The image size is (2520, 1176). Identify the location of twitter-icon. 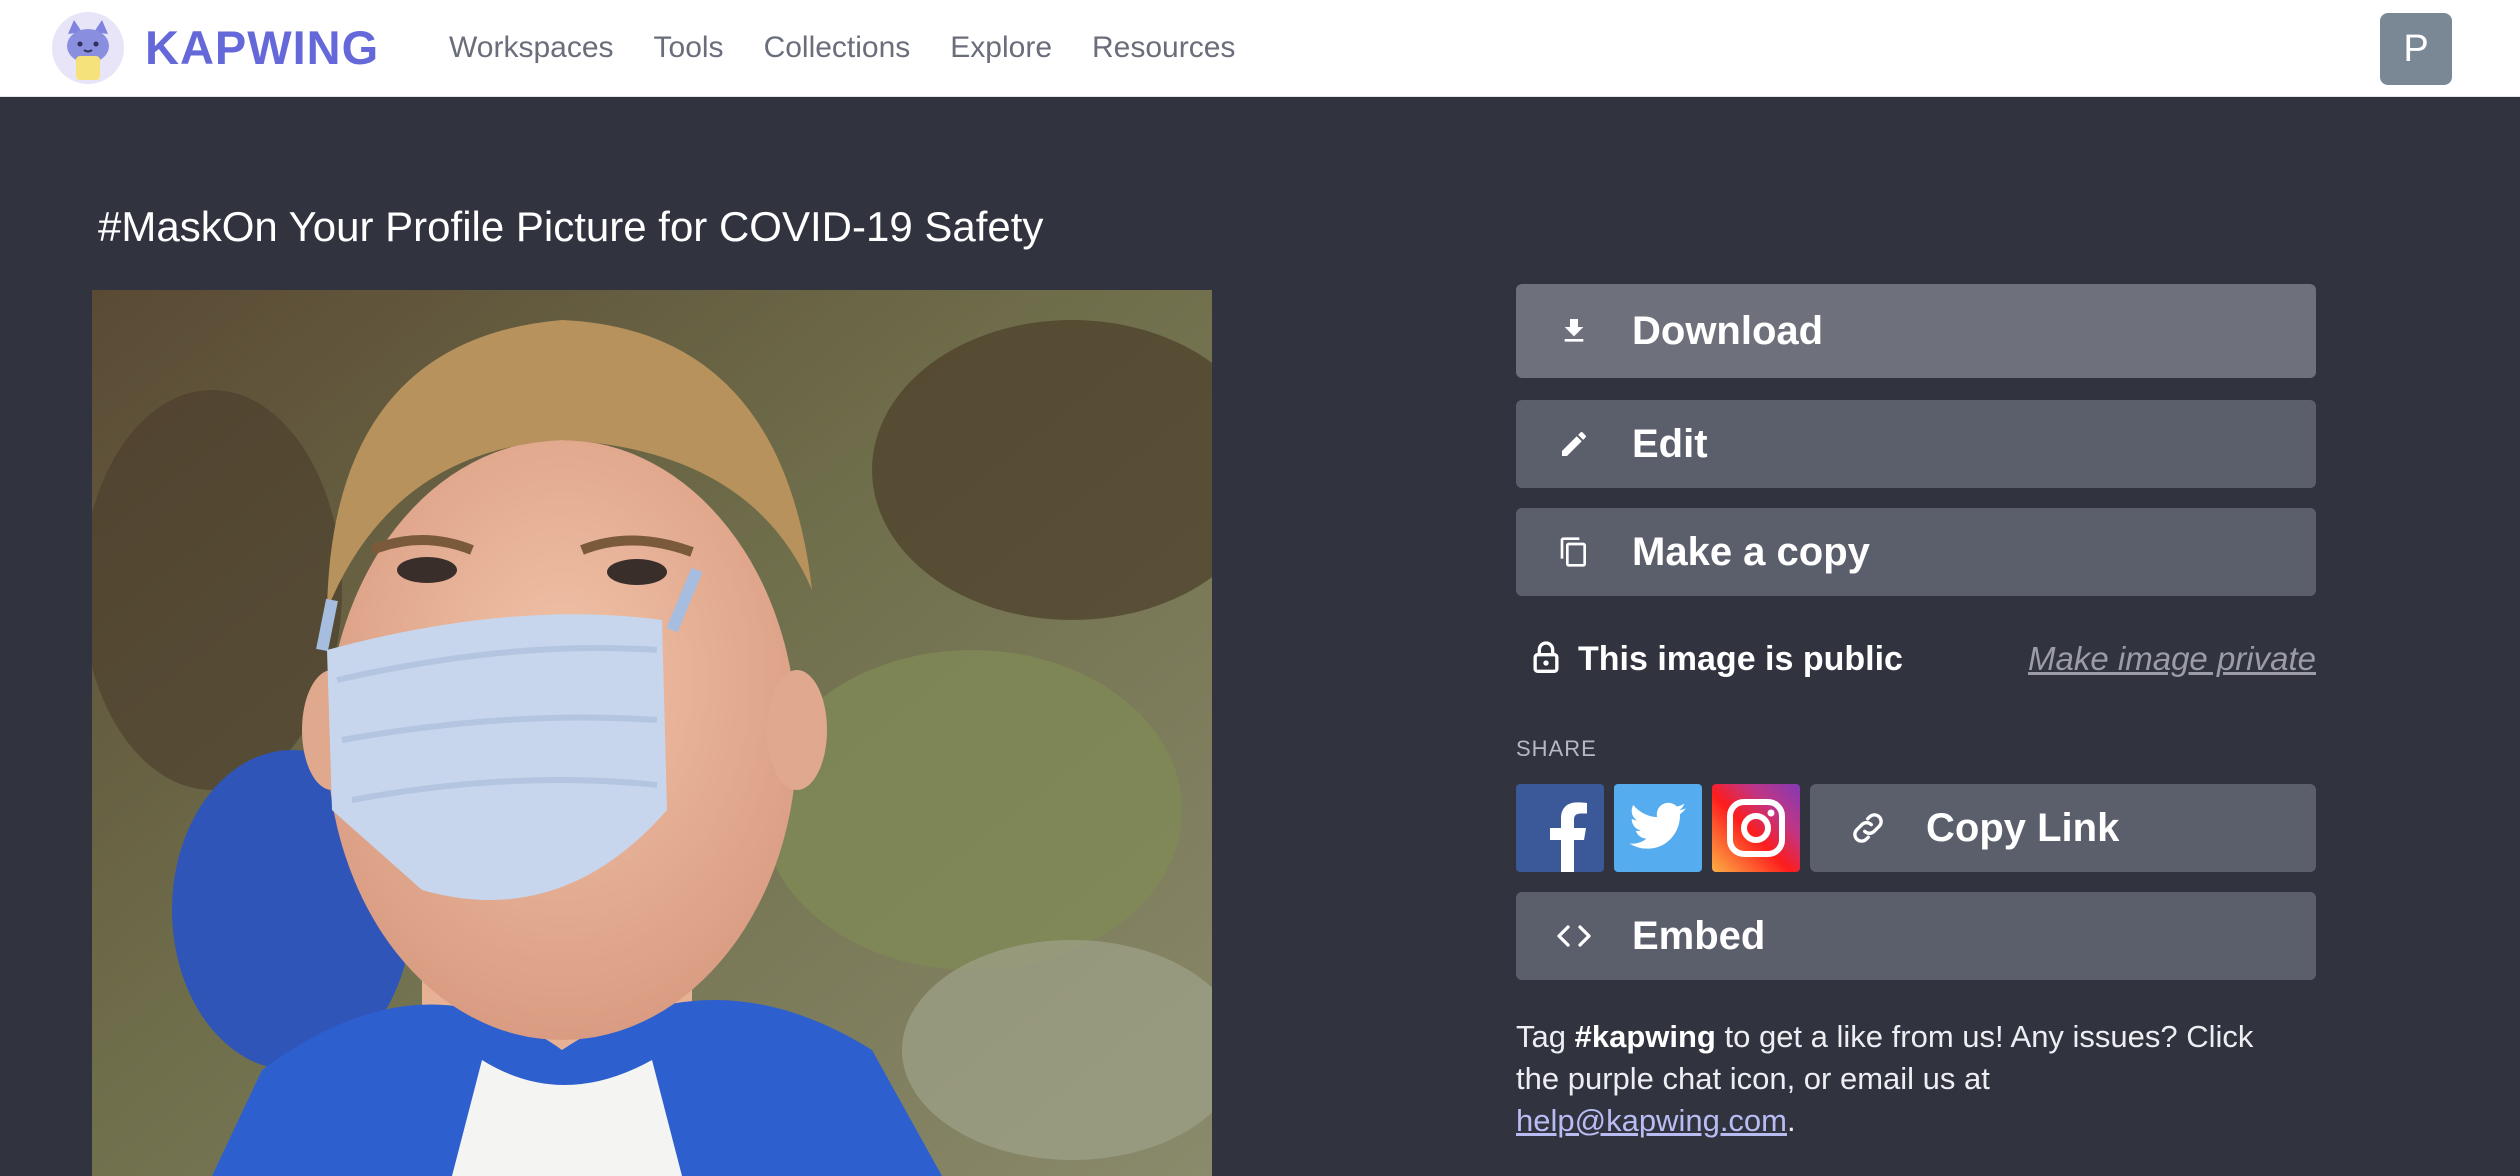
(1657, 825).